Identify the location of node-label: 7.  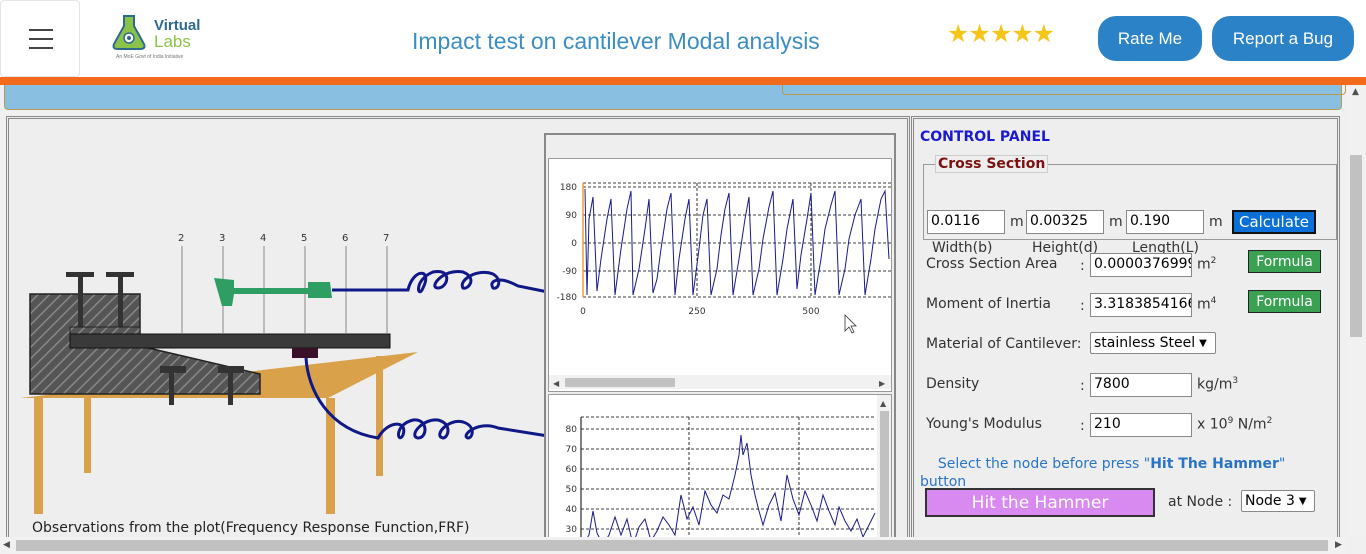
(386, 238).